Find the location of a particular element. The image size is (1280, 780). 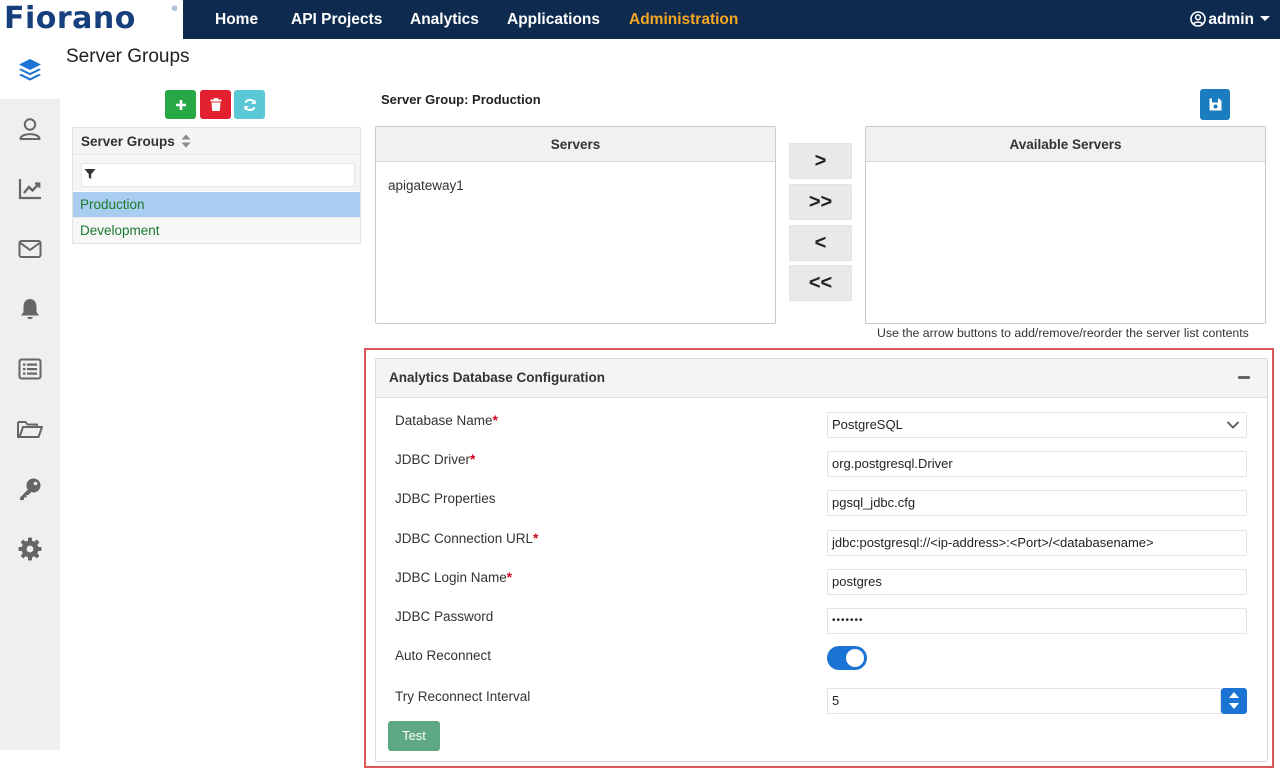

nav-administration: Administration is located at coordinates (683, 19).